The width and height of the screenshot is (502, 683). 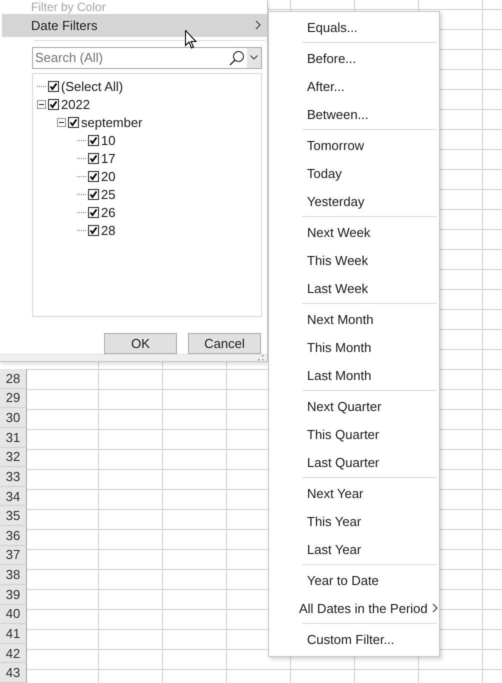 I want to click on menu-item: This Year, so click(x=354, y=521).